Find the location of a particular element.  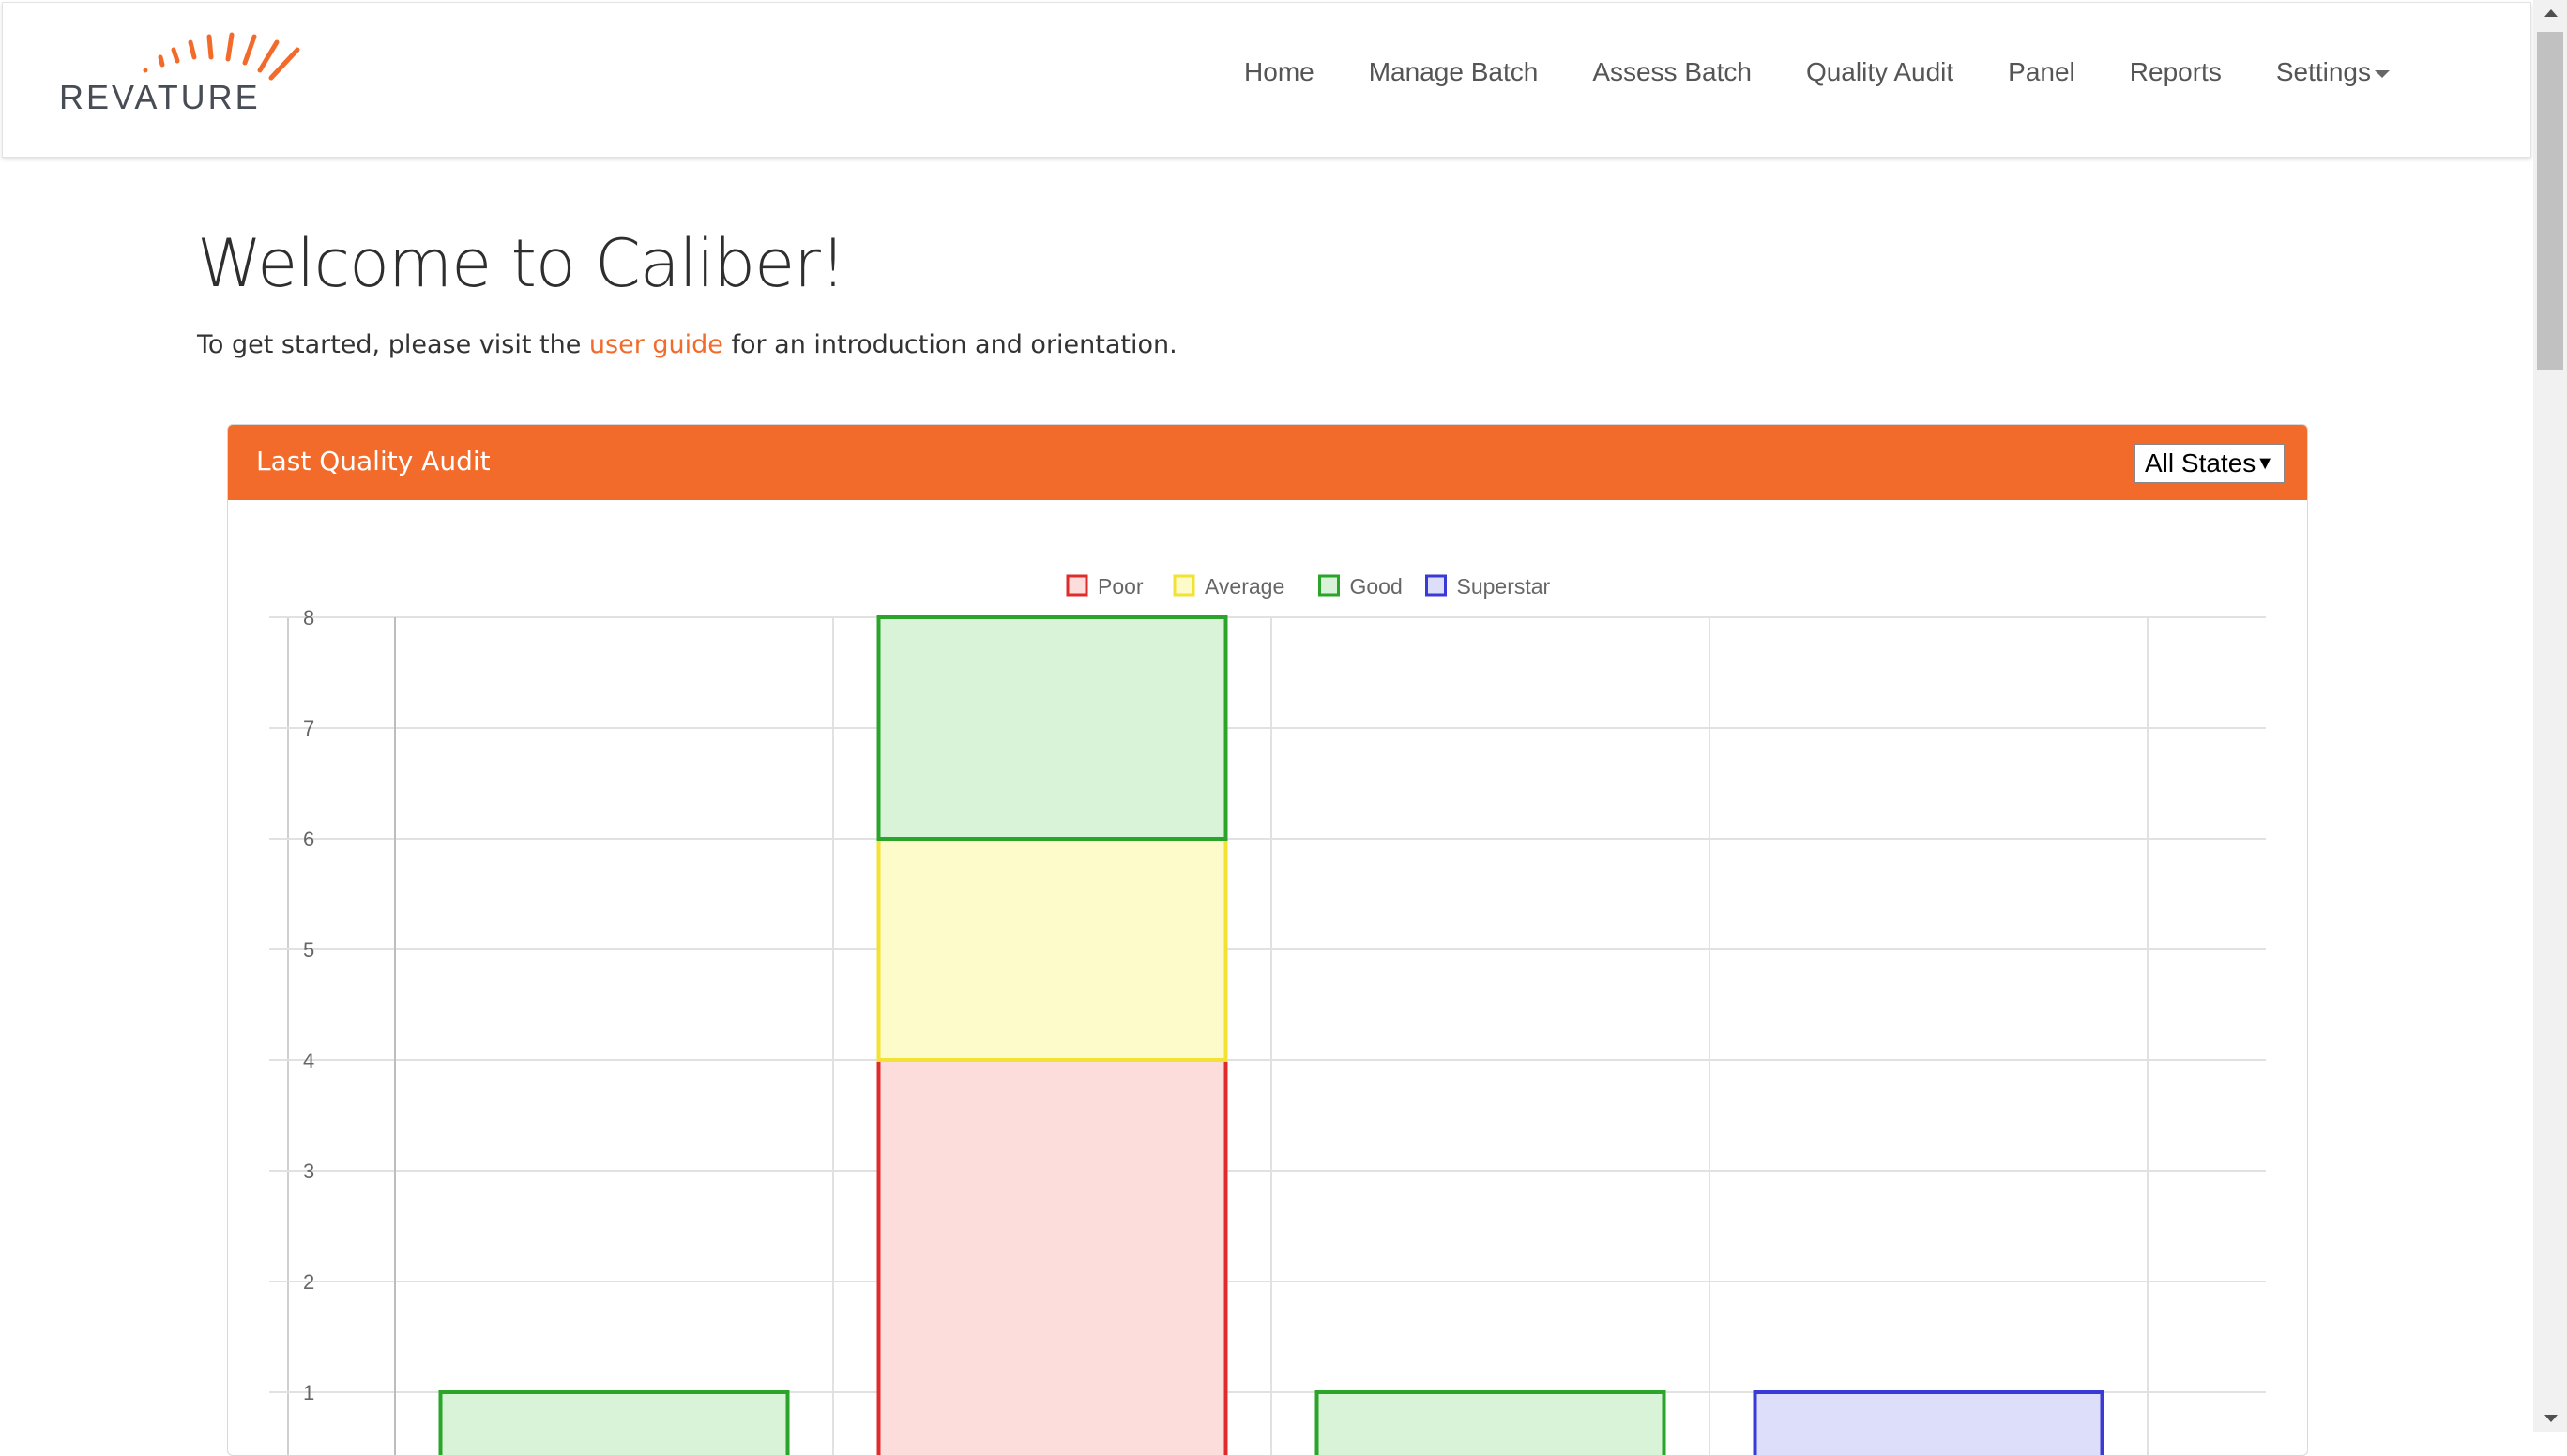

revature-logo: REVATURE is located at coordinates (185, 76).